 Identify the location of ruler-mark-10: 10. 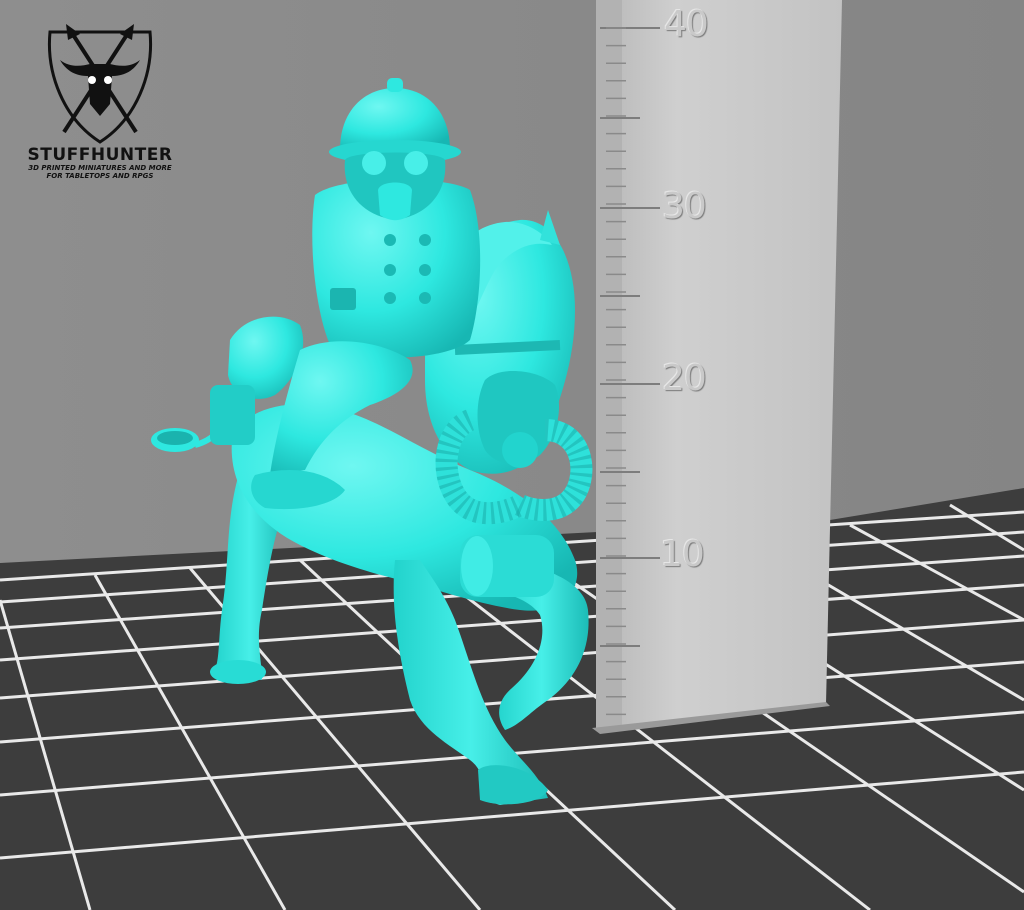
(682, 554).